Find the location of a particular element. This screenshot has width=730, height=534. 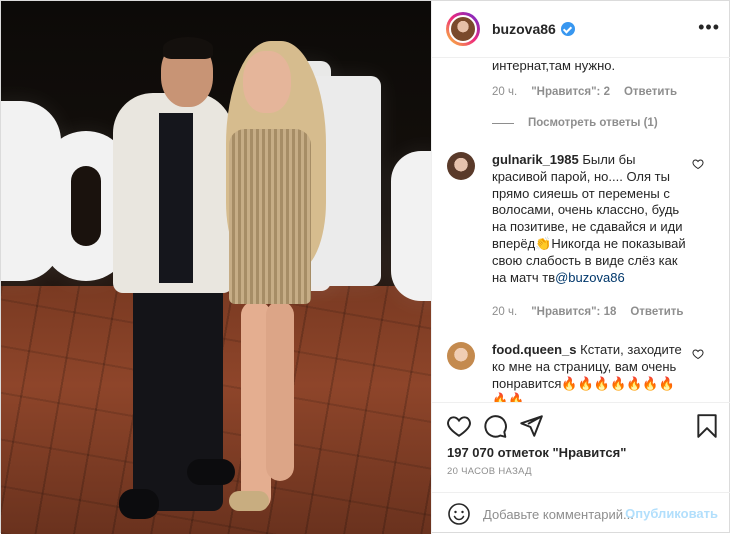

comment-like-count: "Нравится": 2 is located at coordinates (570, 92).